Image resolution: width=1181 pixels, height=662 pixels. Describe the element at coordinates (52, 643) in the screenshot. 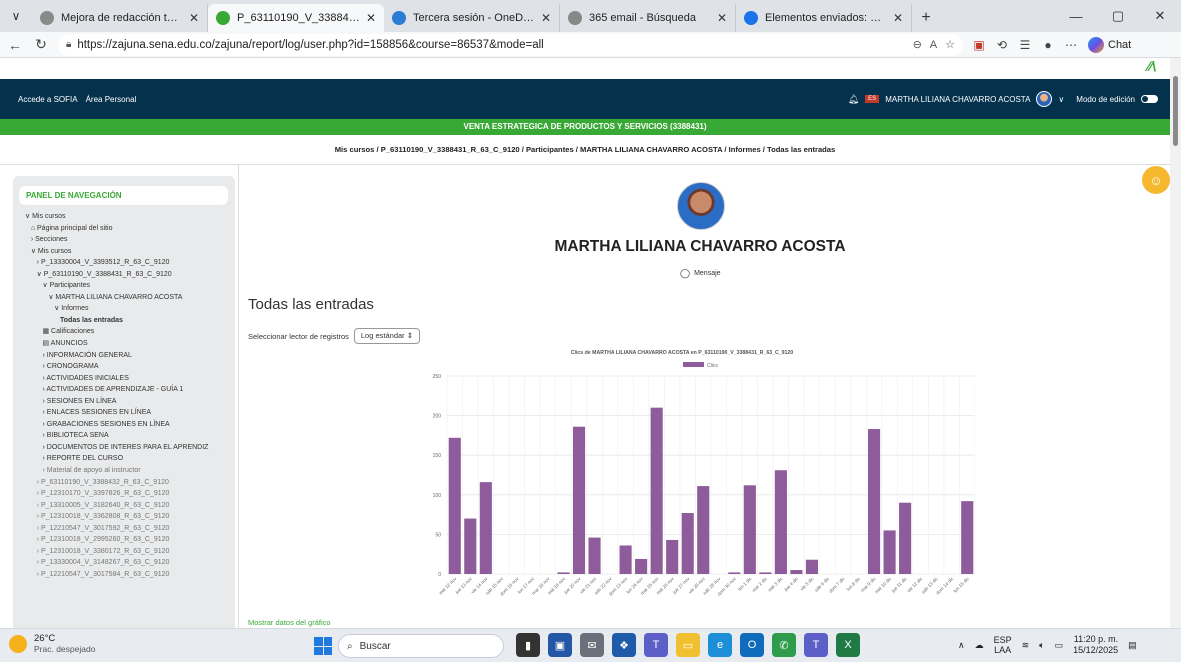

I see `weather-widget: 26°C Prac. despejado` at that location.